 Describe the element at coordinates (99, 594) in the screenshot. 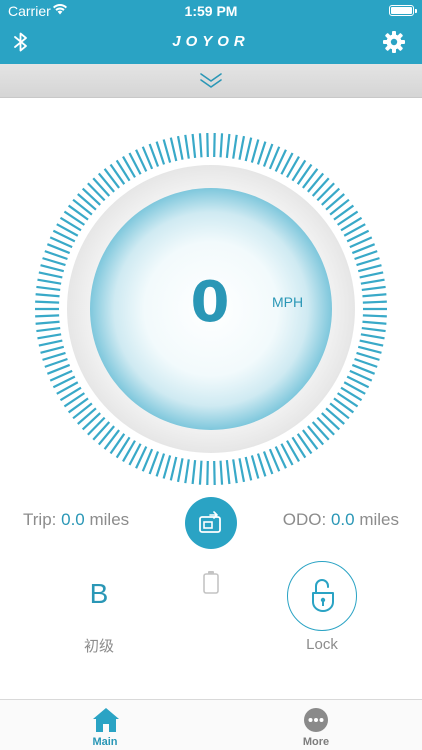

I see `ride-mode-button: B` at that location.